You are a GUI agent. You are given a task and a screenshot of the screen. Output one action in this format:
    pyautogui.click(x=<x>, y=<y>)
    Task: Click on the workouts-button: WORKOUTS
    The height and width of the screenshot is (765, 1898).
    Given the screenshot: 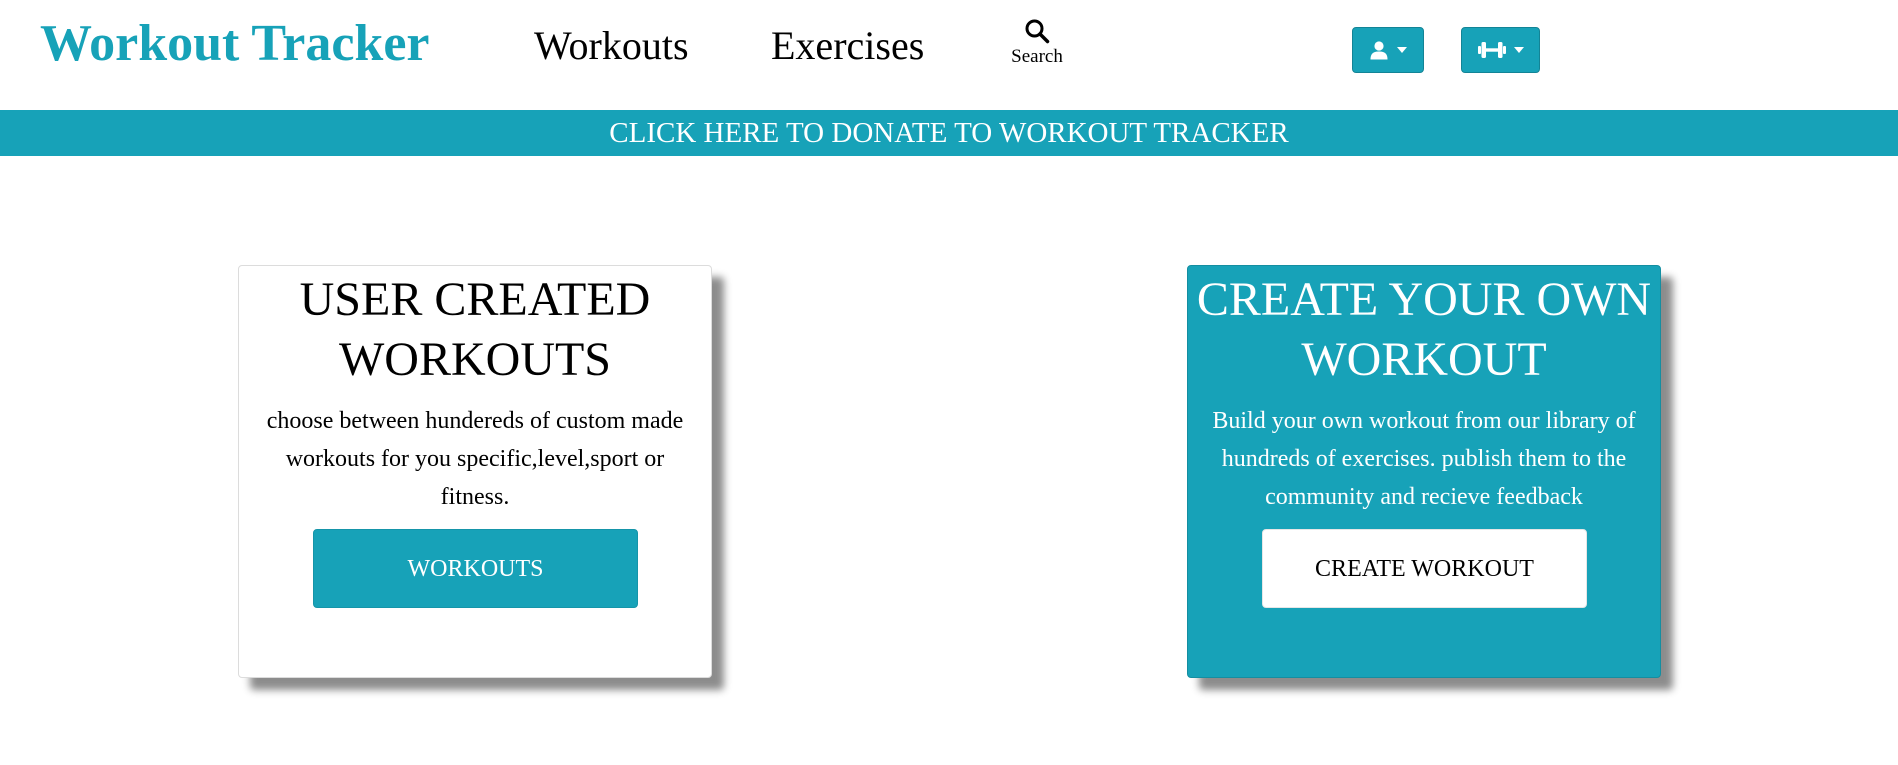 What is the action you would take?
    pyautogui.click(x=475, y=568)
    